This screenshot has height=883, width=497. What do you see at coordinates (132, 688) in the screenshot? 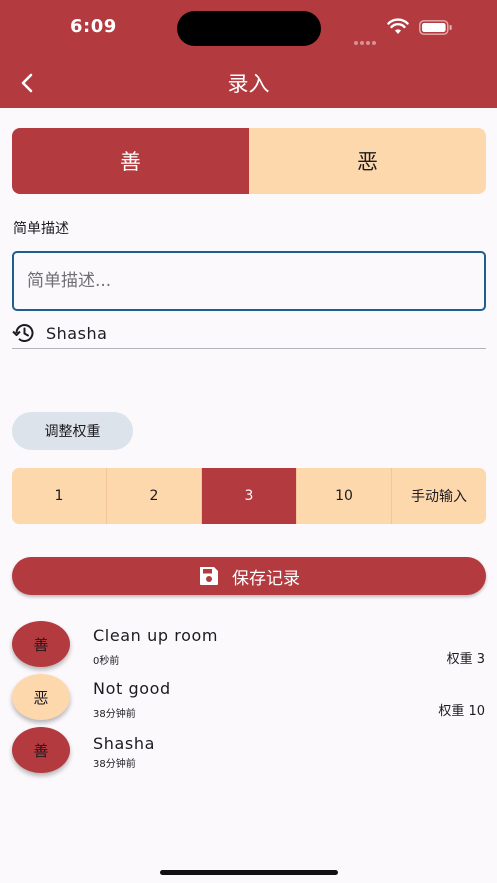
I see `record-title: Not good` at bounding box center [132, 688].